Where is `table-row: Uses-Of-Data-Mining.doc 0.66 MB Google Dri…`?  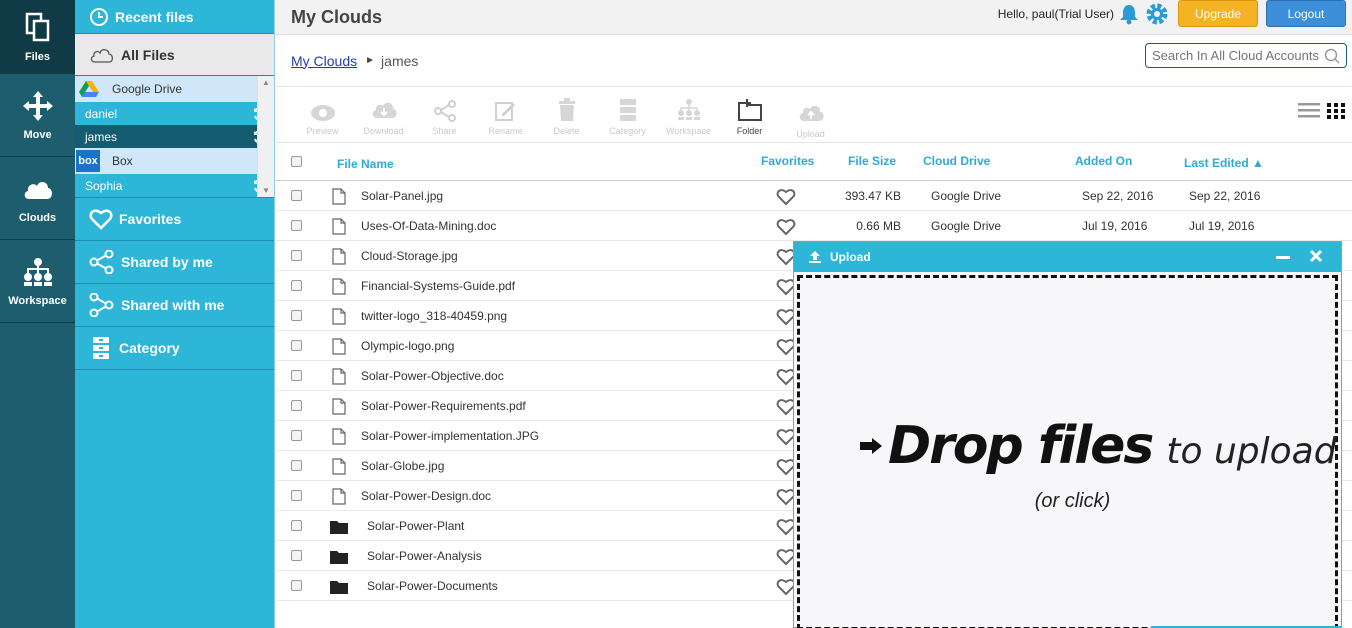 table-row: Uses-Of-Data-Mining.doc 0.66 MB Google Dri… is located at coordinates (814, 226).